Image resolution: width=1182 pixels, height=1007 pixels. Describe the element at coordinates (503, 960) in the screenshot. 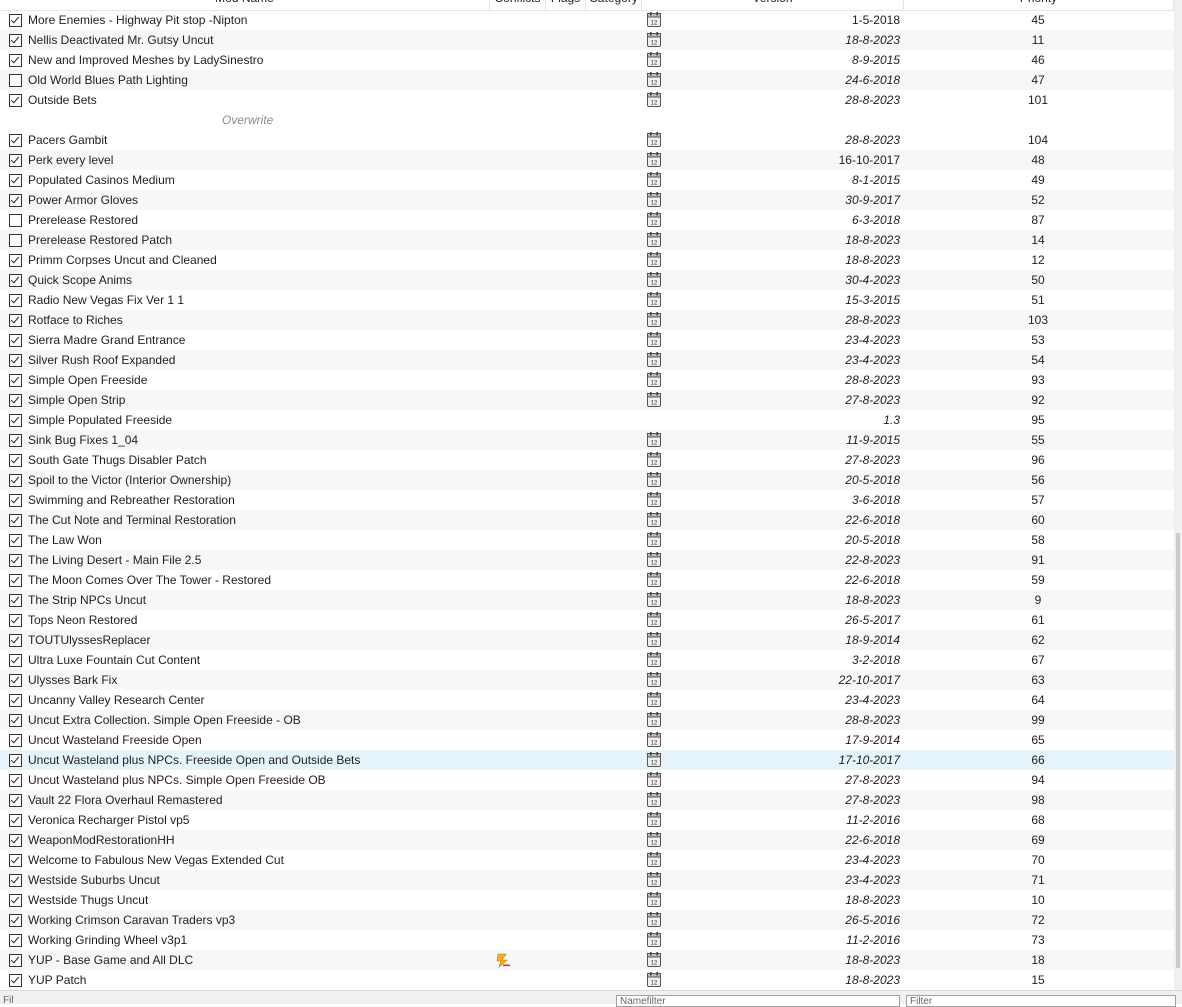

I see `flag-redundant-icon` at that location.